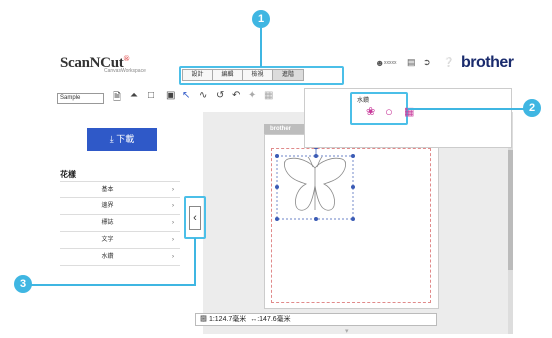  Describe the element at coordinates (120, 189) in the screenshot. I see `category-basic: 基本 ›` at that location.